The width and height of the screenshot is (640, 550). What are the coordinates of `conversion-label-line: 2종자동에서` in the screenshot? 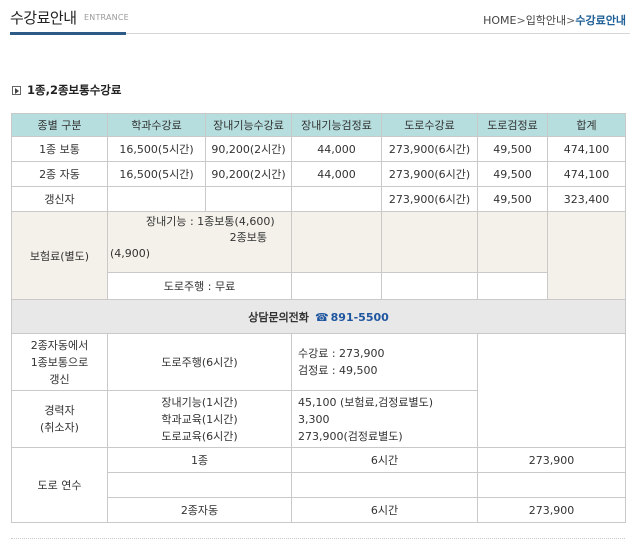 It's located at (59, 345).